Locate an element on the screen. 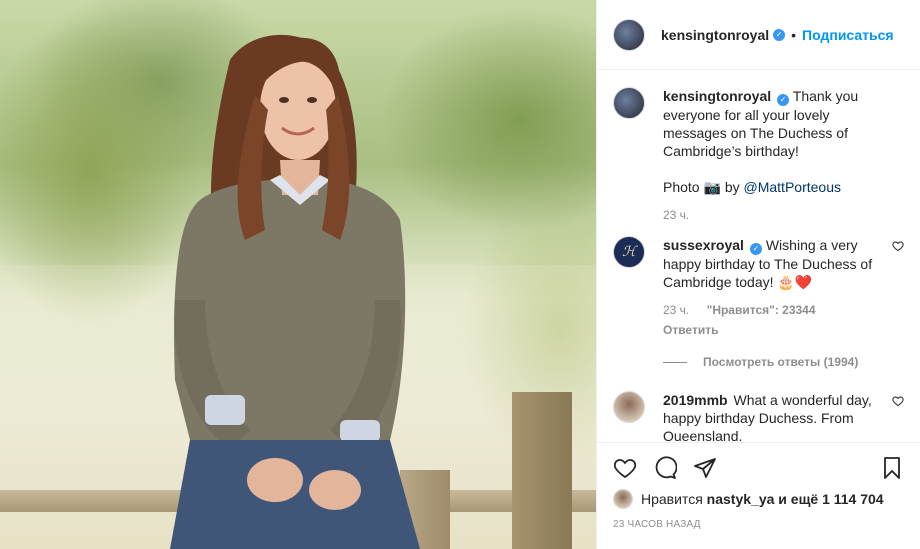 The height and width of the screenshot is (549, 920). view-replies-button: Посмотреть ответы (1994) is located at coordinates (772, 362).